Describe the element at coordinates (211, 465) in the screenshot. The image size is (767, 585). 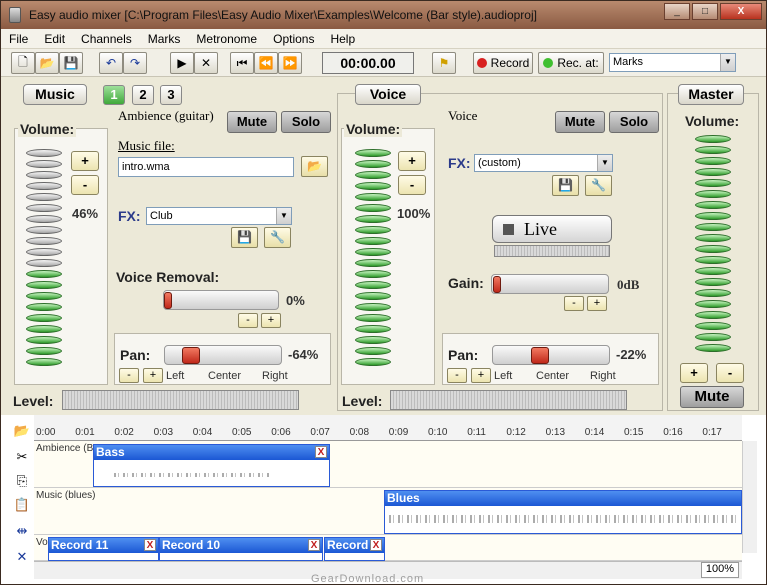
I see `clip-bass: Bass X` at that location.